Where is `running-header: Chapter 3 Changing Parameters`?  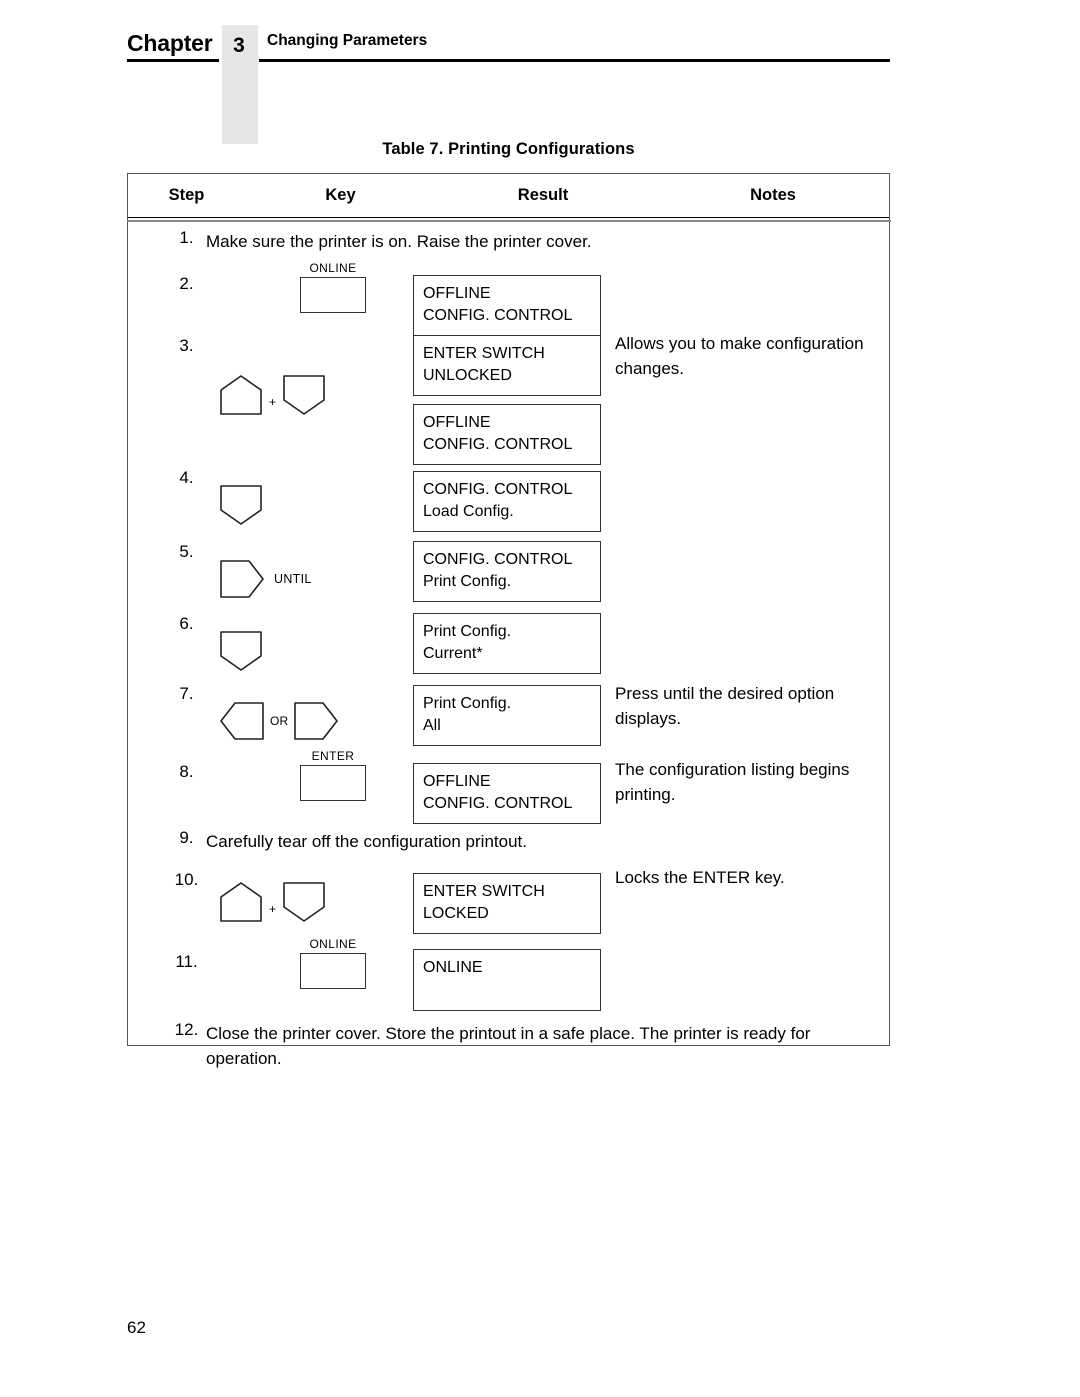
running-header: Chapter 3 Changing Parameters is located at coordinates (508, 84).